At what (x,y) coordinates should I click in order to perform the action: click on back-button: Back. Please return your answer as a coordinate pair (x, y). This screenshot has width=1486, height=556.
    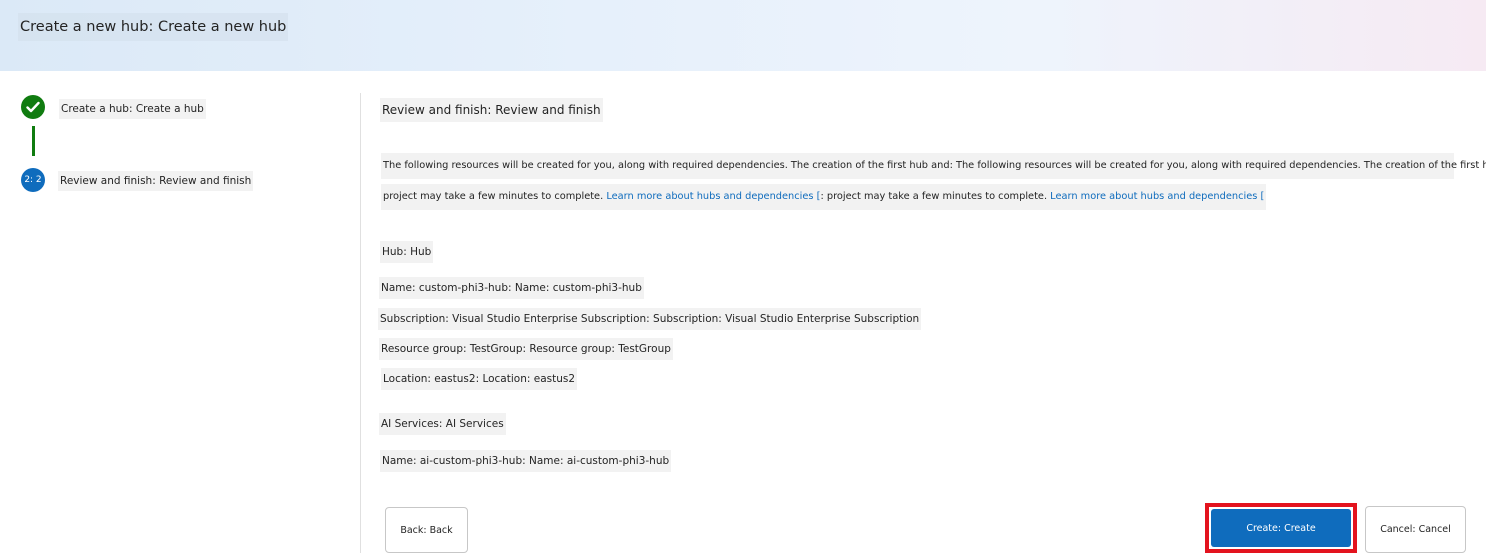
    Looking at the image, I should click on (426, 530).